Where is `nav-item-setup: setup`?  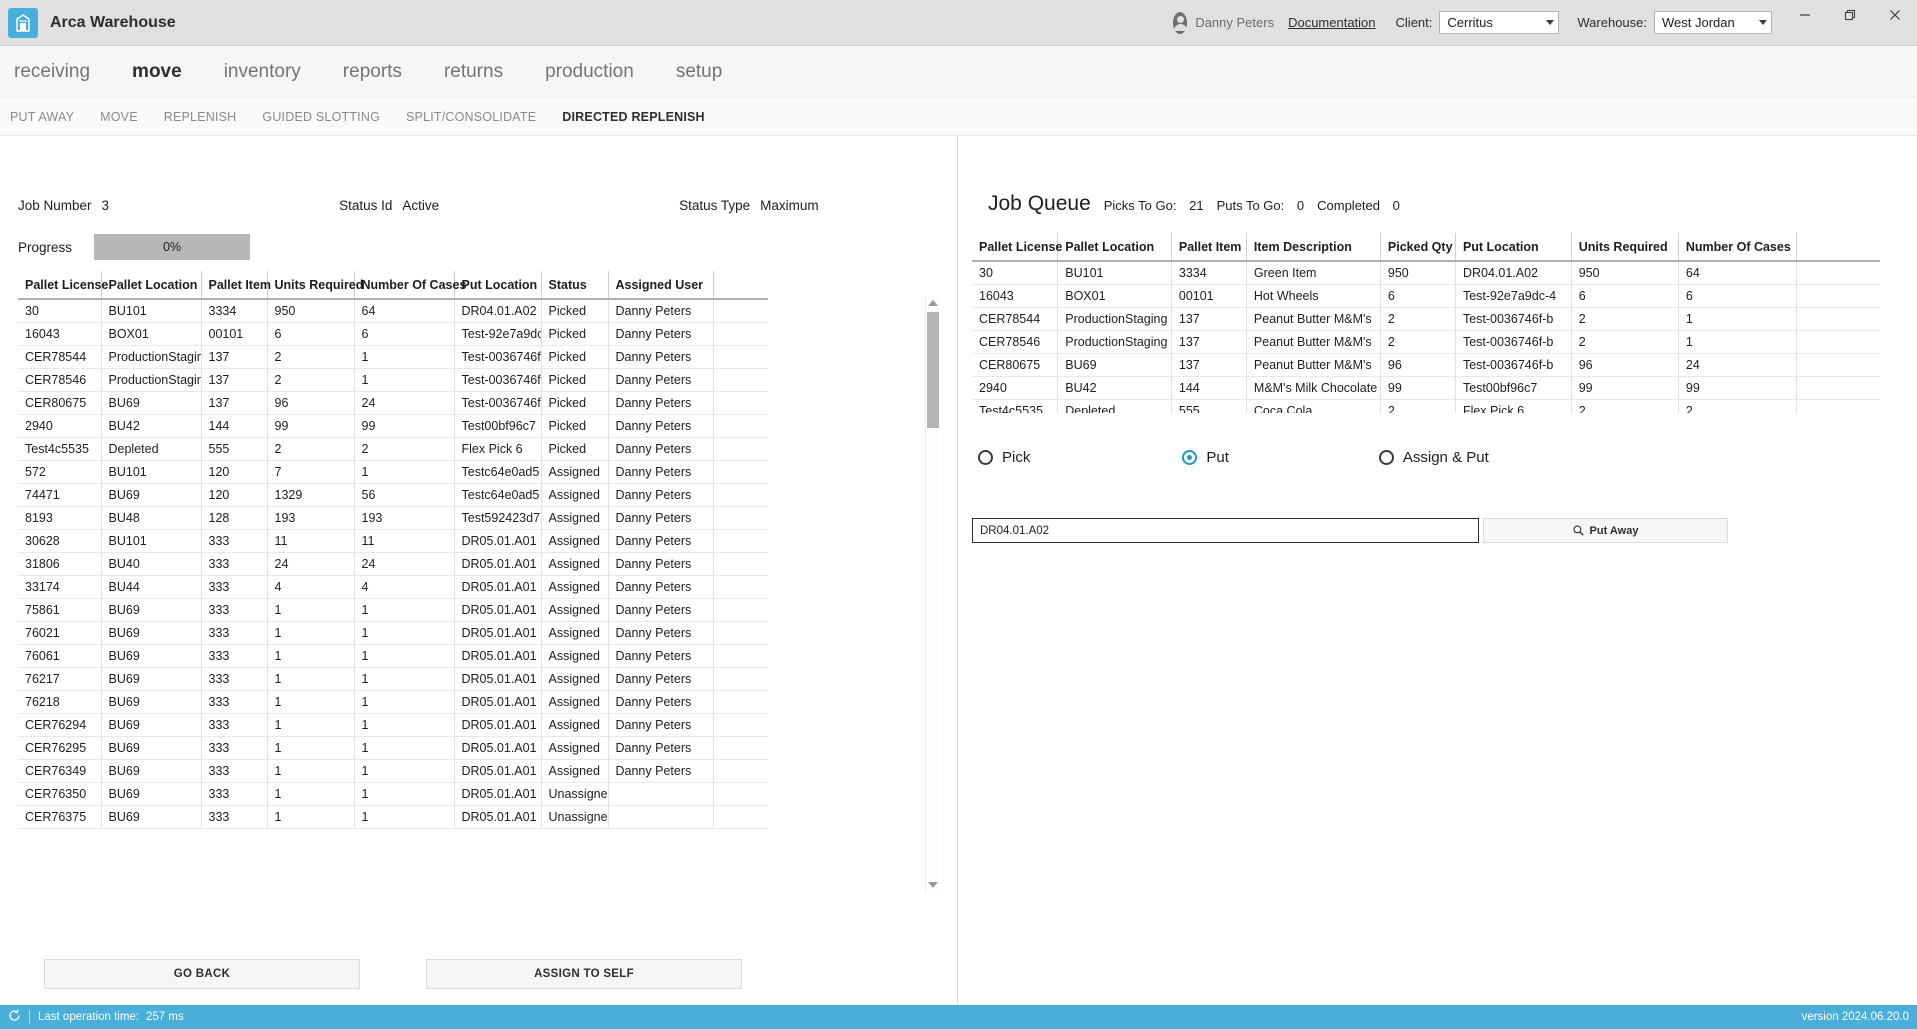 nav-item-setup: setup is located at coordinates (699, 72).